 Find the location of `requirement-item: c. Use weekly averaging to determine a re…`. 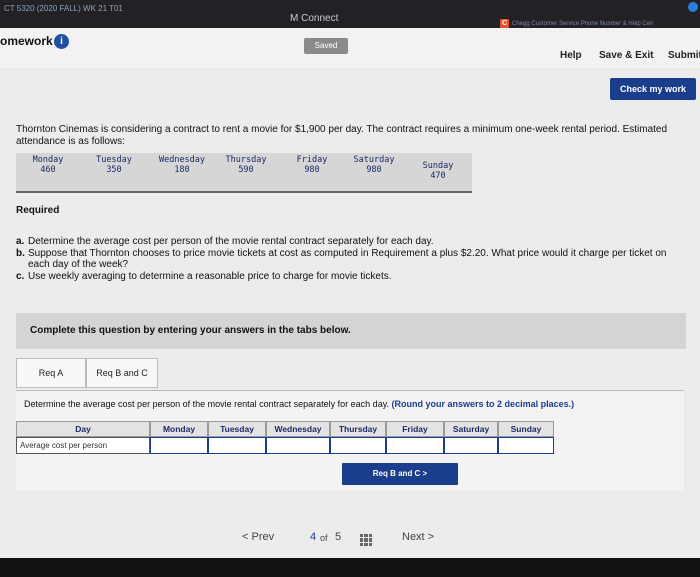

requirement-item: c. Use weekly averaging to determine a re… is located at coordinates (351, 276).